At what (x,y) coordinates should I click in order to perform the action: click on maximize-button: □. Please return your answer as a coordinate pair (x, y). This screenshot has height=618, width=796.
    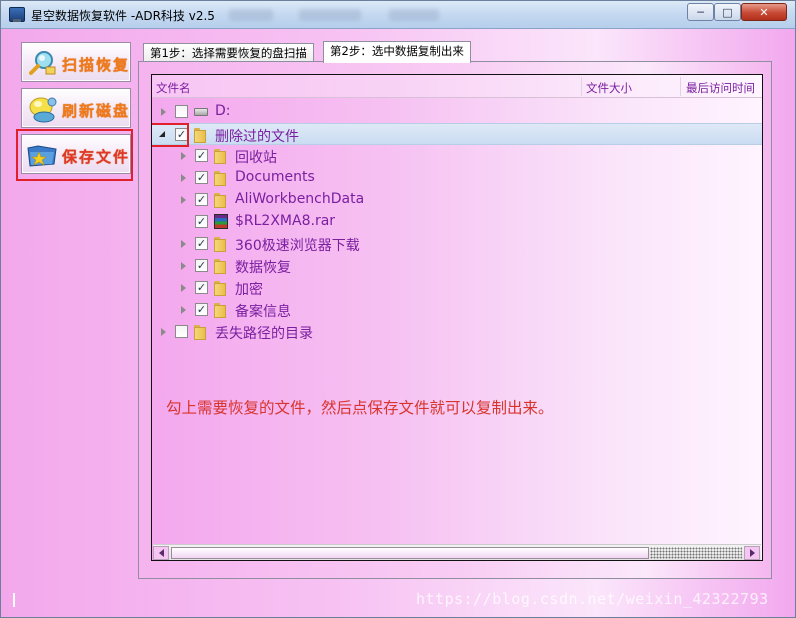
    Looking at the image, I should click on (727, 12).